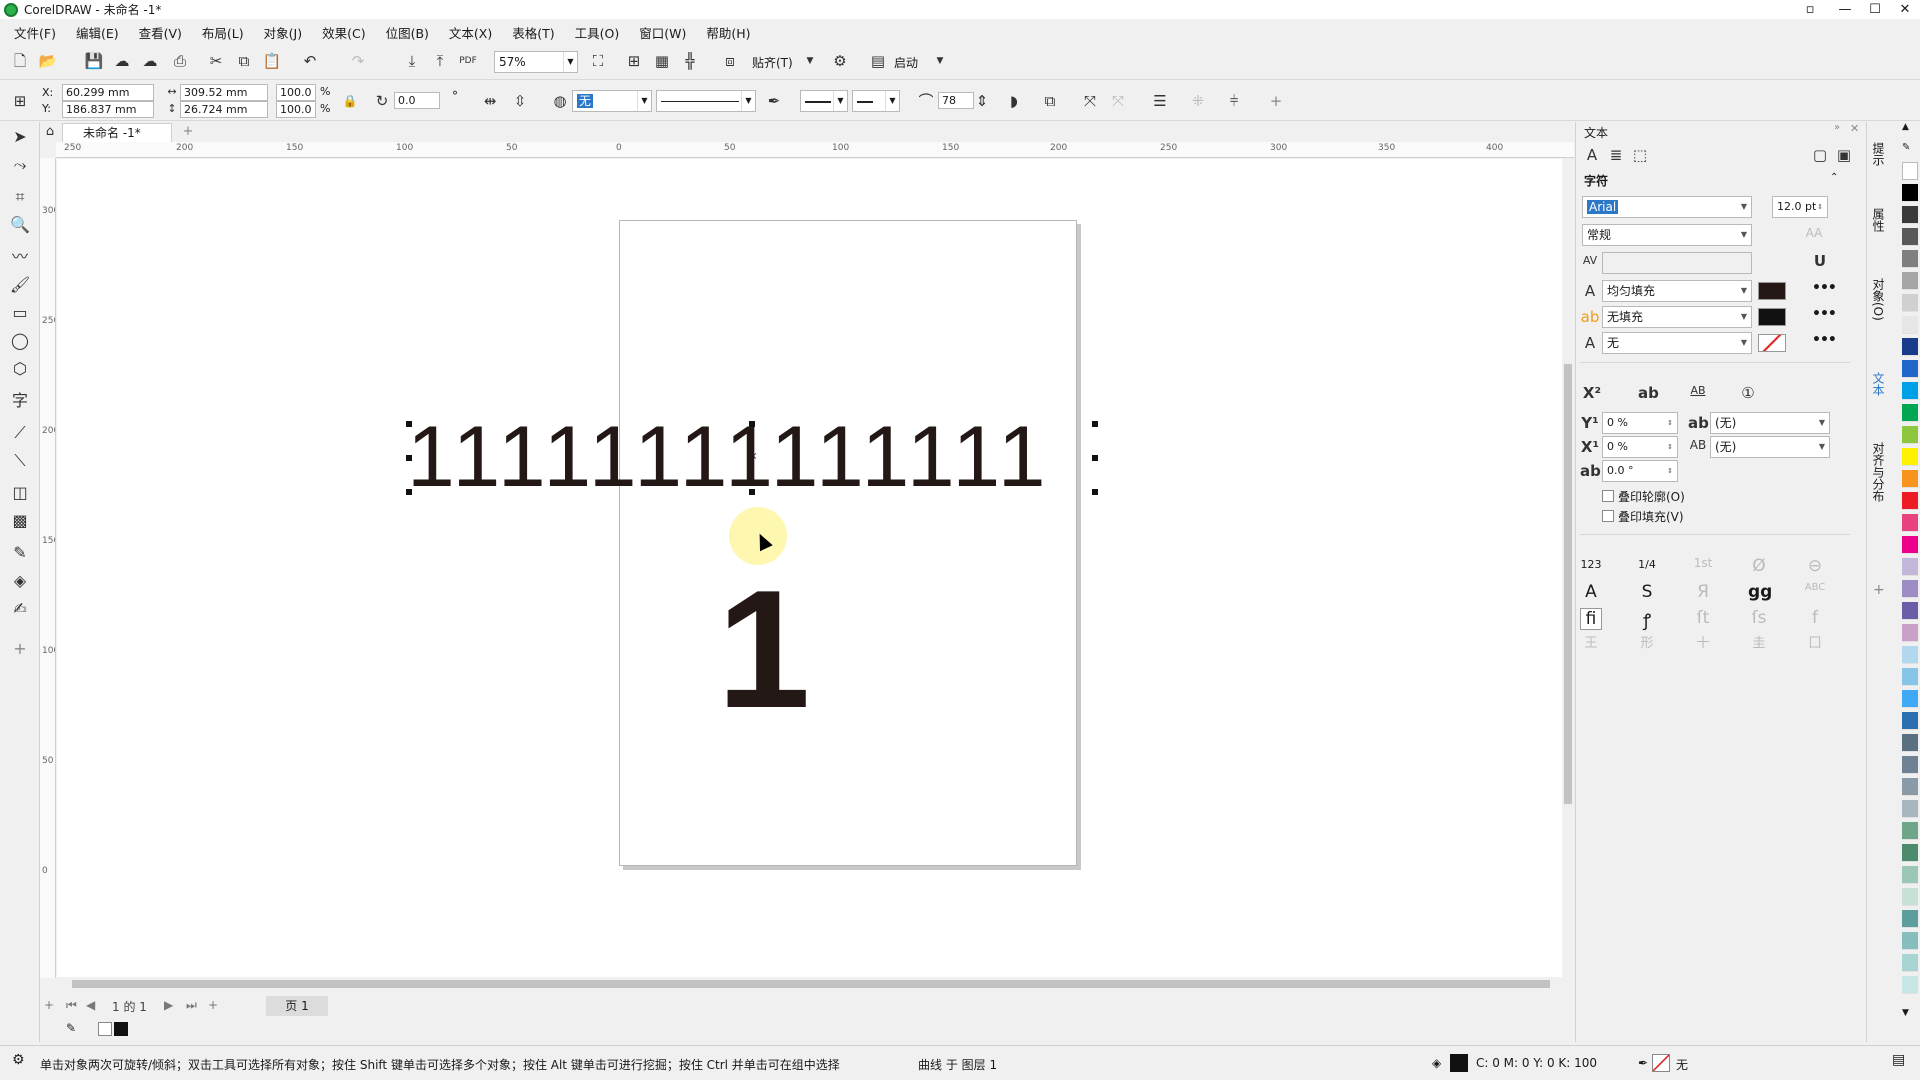 The width and height of the screenshot is (1920, 1080). What do you see at coordinates (1878, 154) in the screenshot?
I see `side-tab-hints: 提示` at bounding box center [1878, 154].